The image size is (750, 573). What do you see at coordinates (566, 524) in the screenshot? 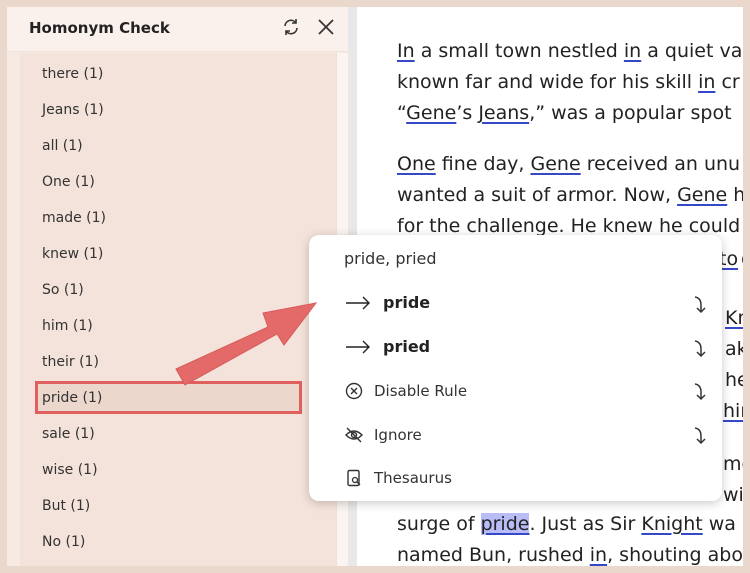
I see `doc-line: surge of pride. Just as Sir Knight wa` at bounding box center [566, 524].